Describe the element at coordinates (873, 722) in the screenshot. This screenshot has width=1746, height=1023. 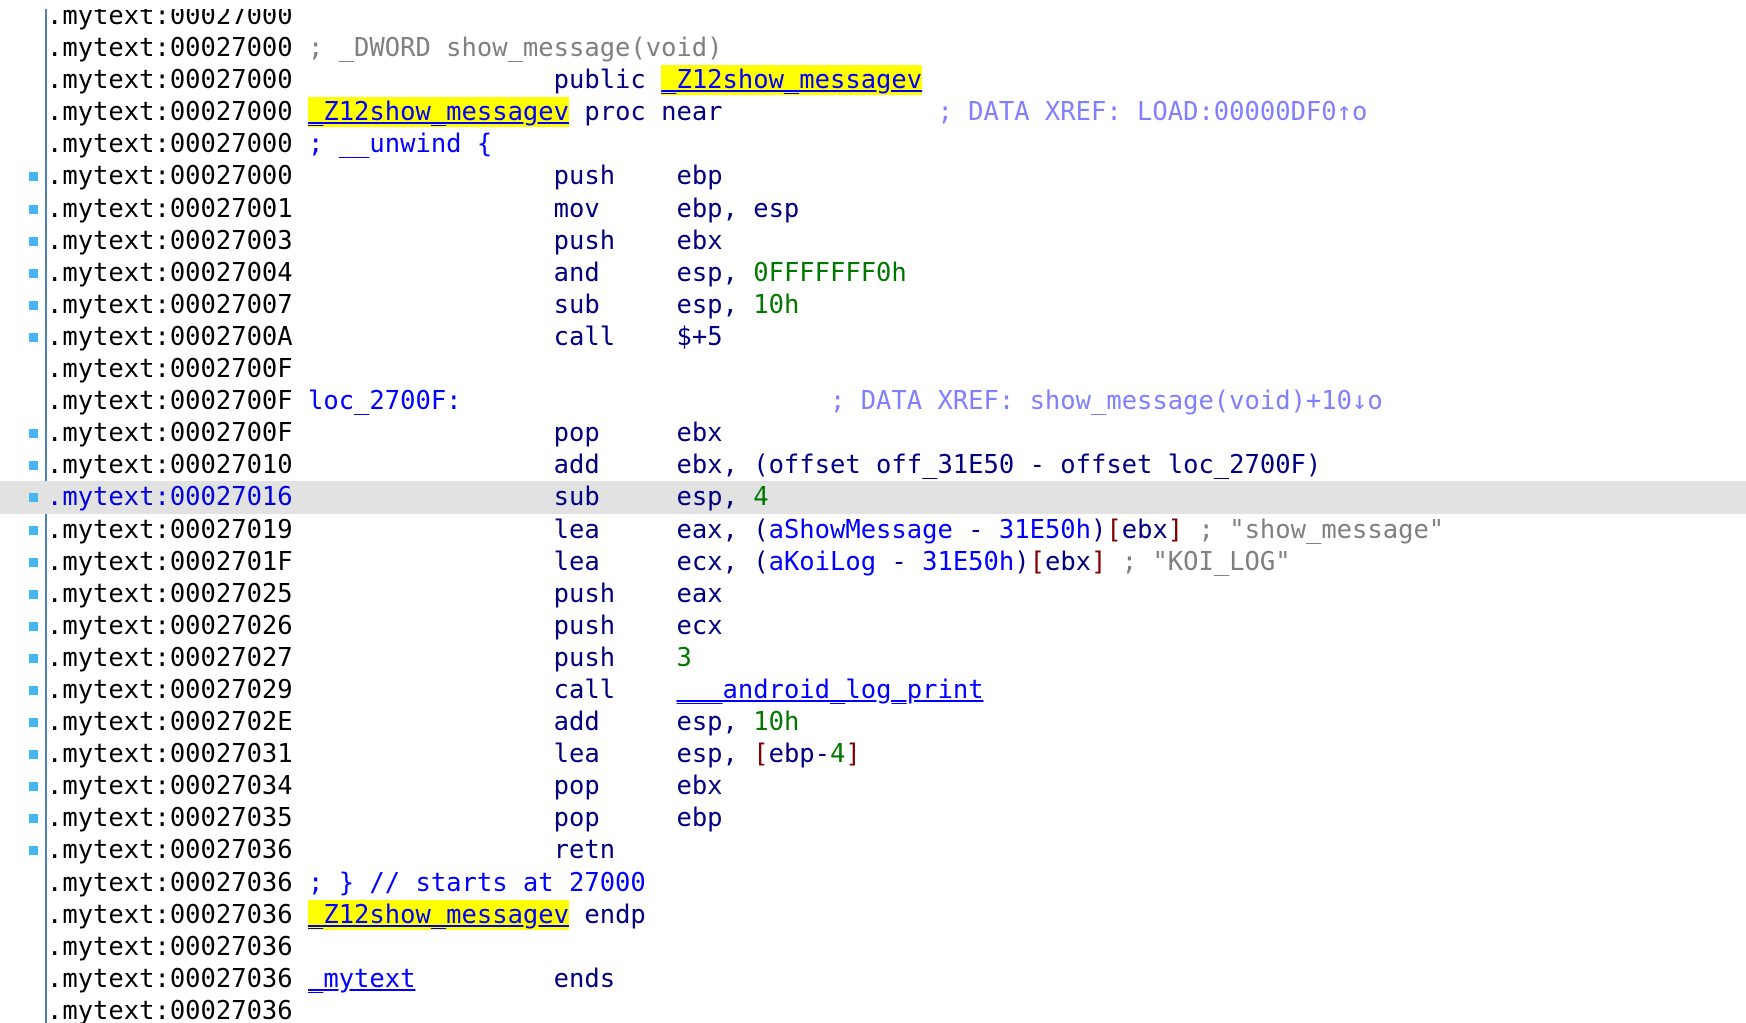
I see `disassembly-line: .mytext:0002702E add esp, 10h` at that location.